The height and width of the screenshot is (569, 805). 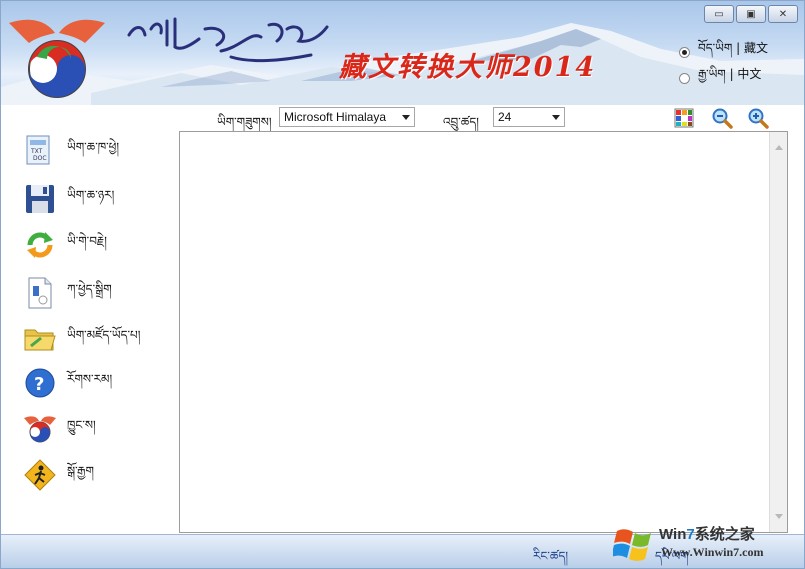 I want to click on sidebar-item-label: ཀ་ཕྱེད་སྒྲིག, so click(x=89, y=289).